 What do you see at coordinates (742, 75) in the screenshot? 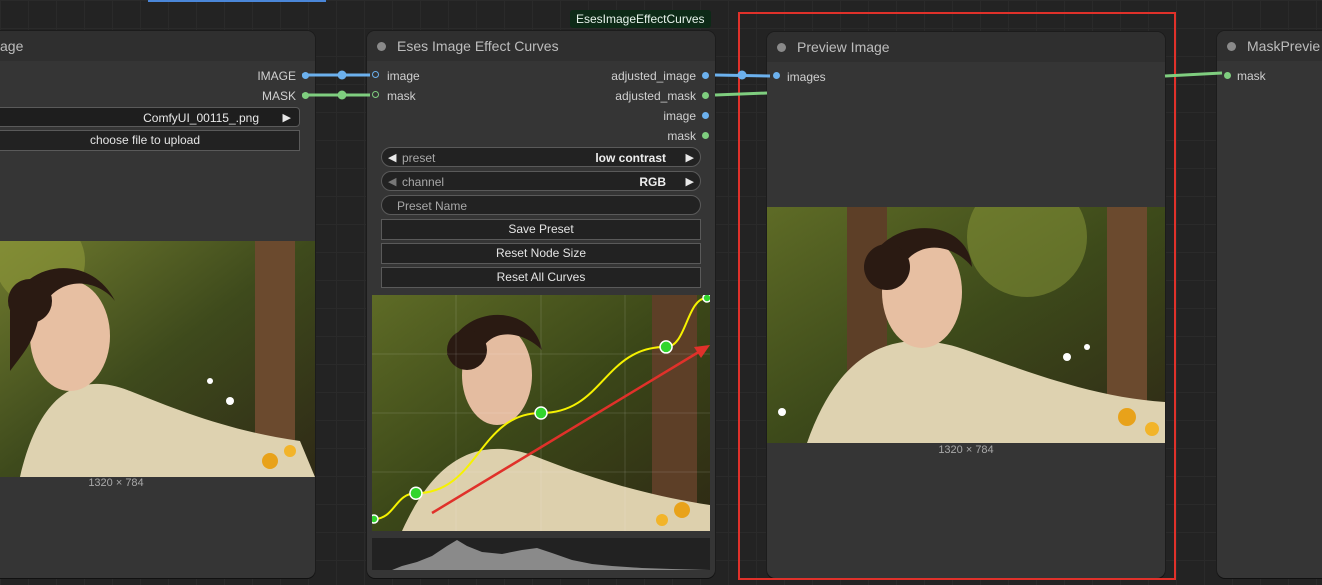
I see `image-wire-2-midpoint` at bounding box center [742, 75].